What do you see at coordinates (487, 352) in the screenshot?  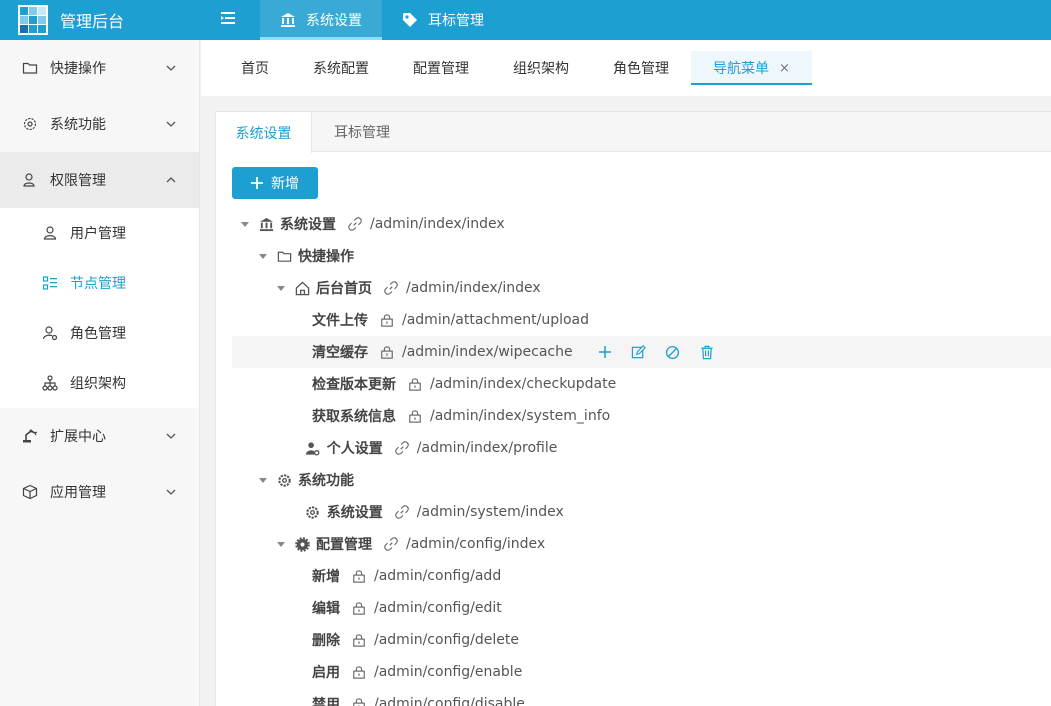 I see `tree-node-path: /admin/index/wipecache` at bounding box center [487, 352].